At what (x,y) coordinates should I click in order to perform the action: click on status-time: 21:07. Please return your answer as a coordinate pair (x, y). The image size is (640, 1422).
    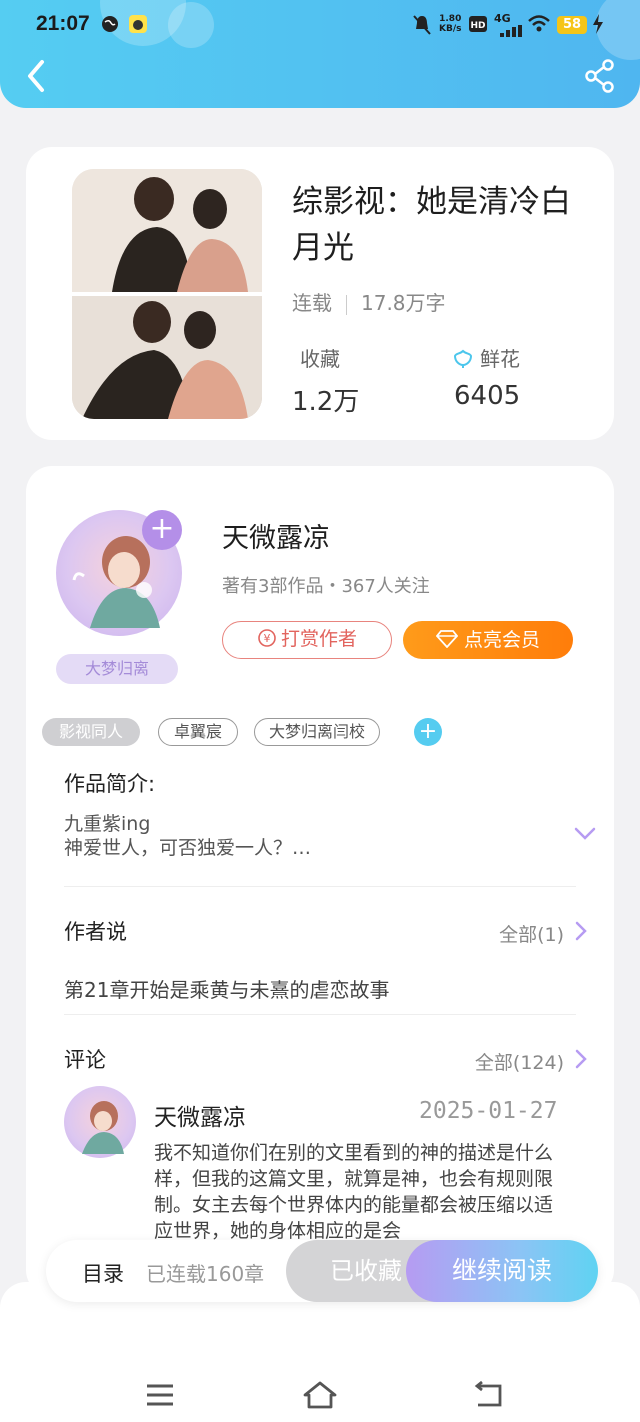
    Looking at the image, I should click on (63, 23).